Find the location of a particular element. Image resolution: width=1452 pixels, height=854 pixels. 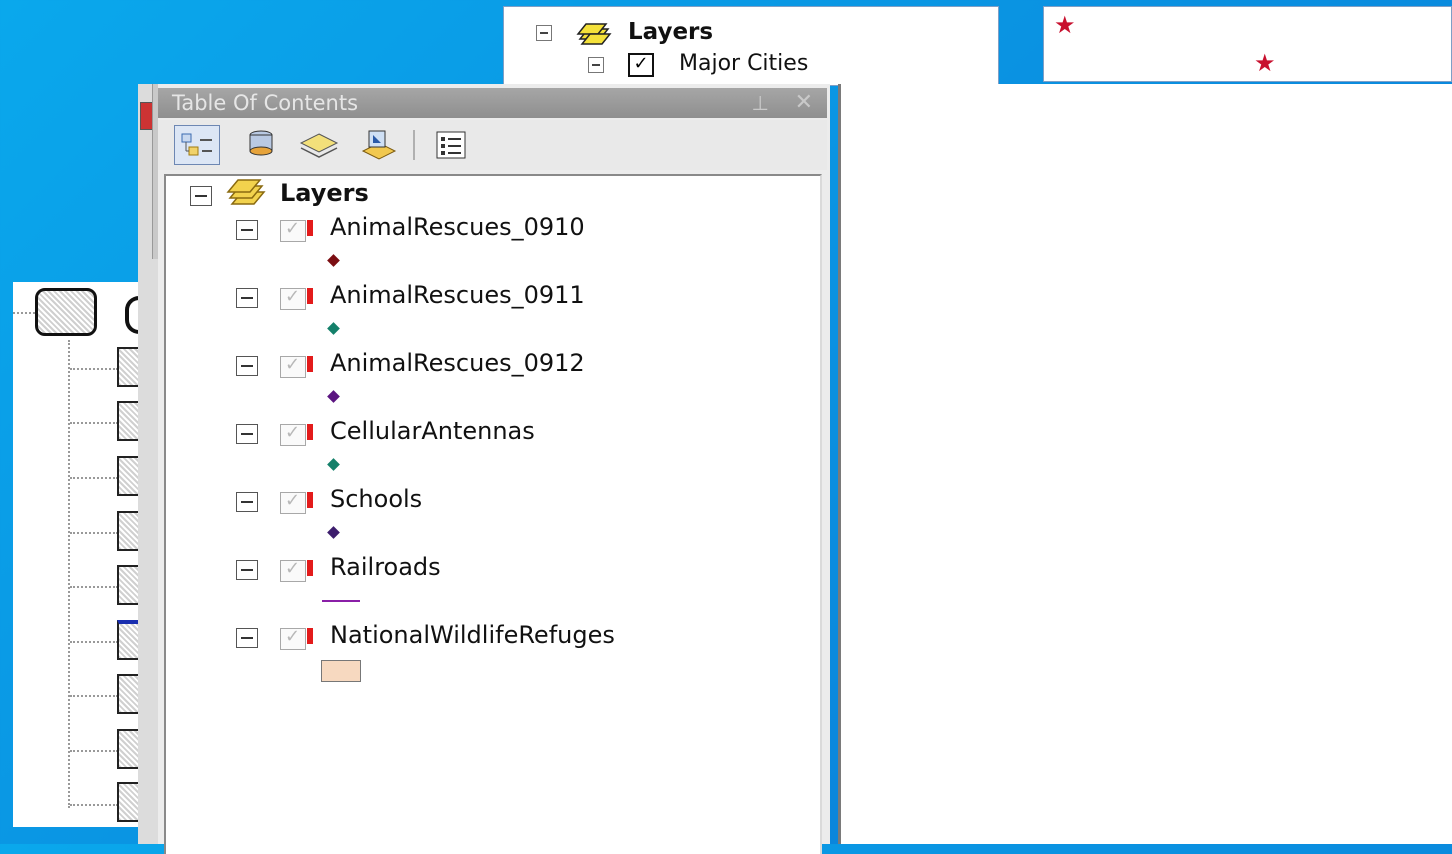

close-icon: ✕ is located at coordinates (804, 103).